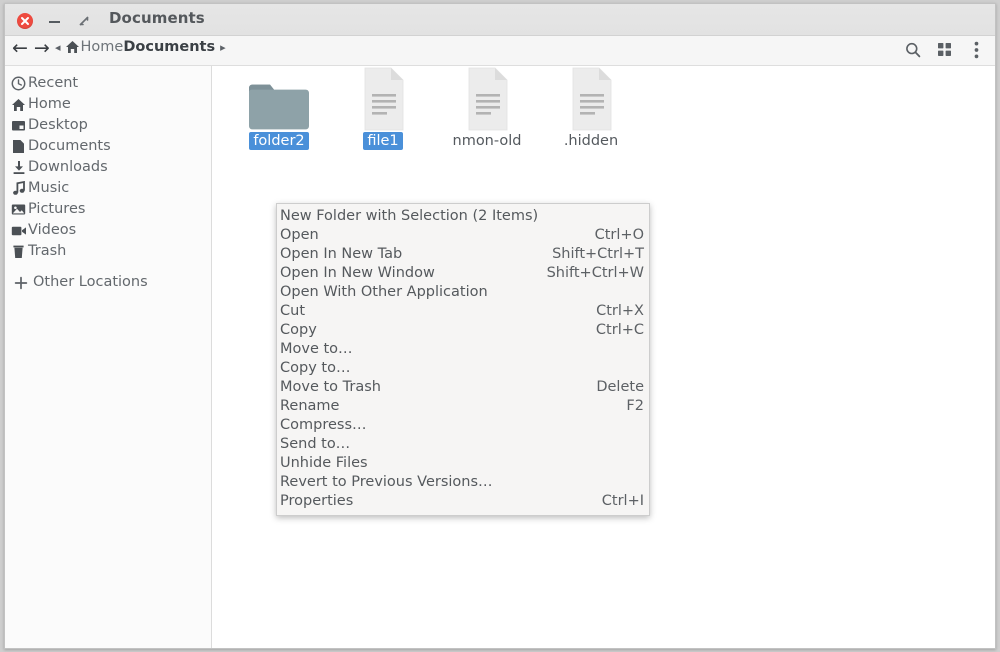 Image resolution: width=1000 pixels, height=652 pixels. I want to click on sidebar-item-label: Other Locations, so click(90, 282).